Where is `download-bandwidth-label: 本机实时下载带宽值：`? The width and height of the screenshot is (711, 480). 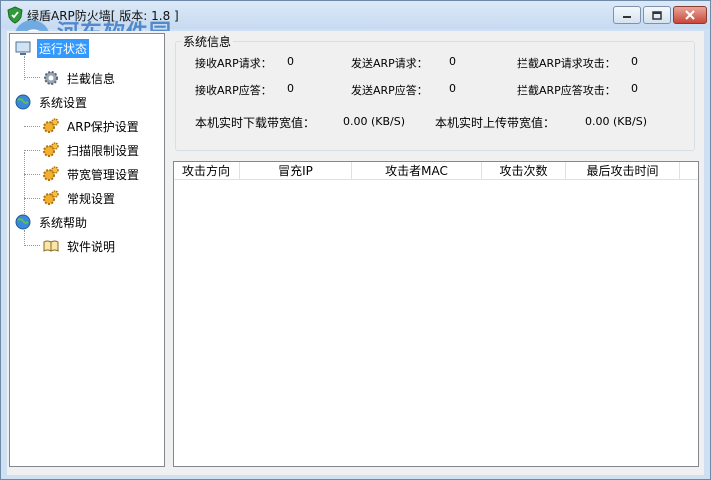
download-bandwidth-label: 本机实时下载带宽值： is located at coordinates (255, 123).